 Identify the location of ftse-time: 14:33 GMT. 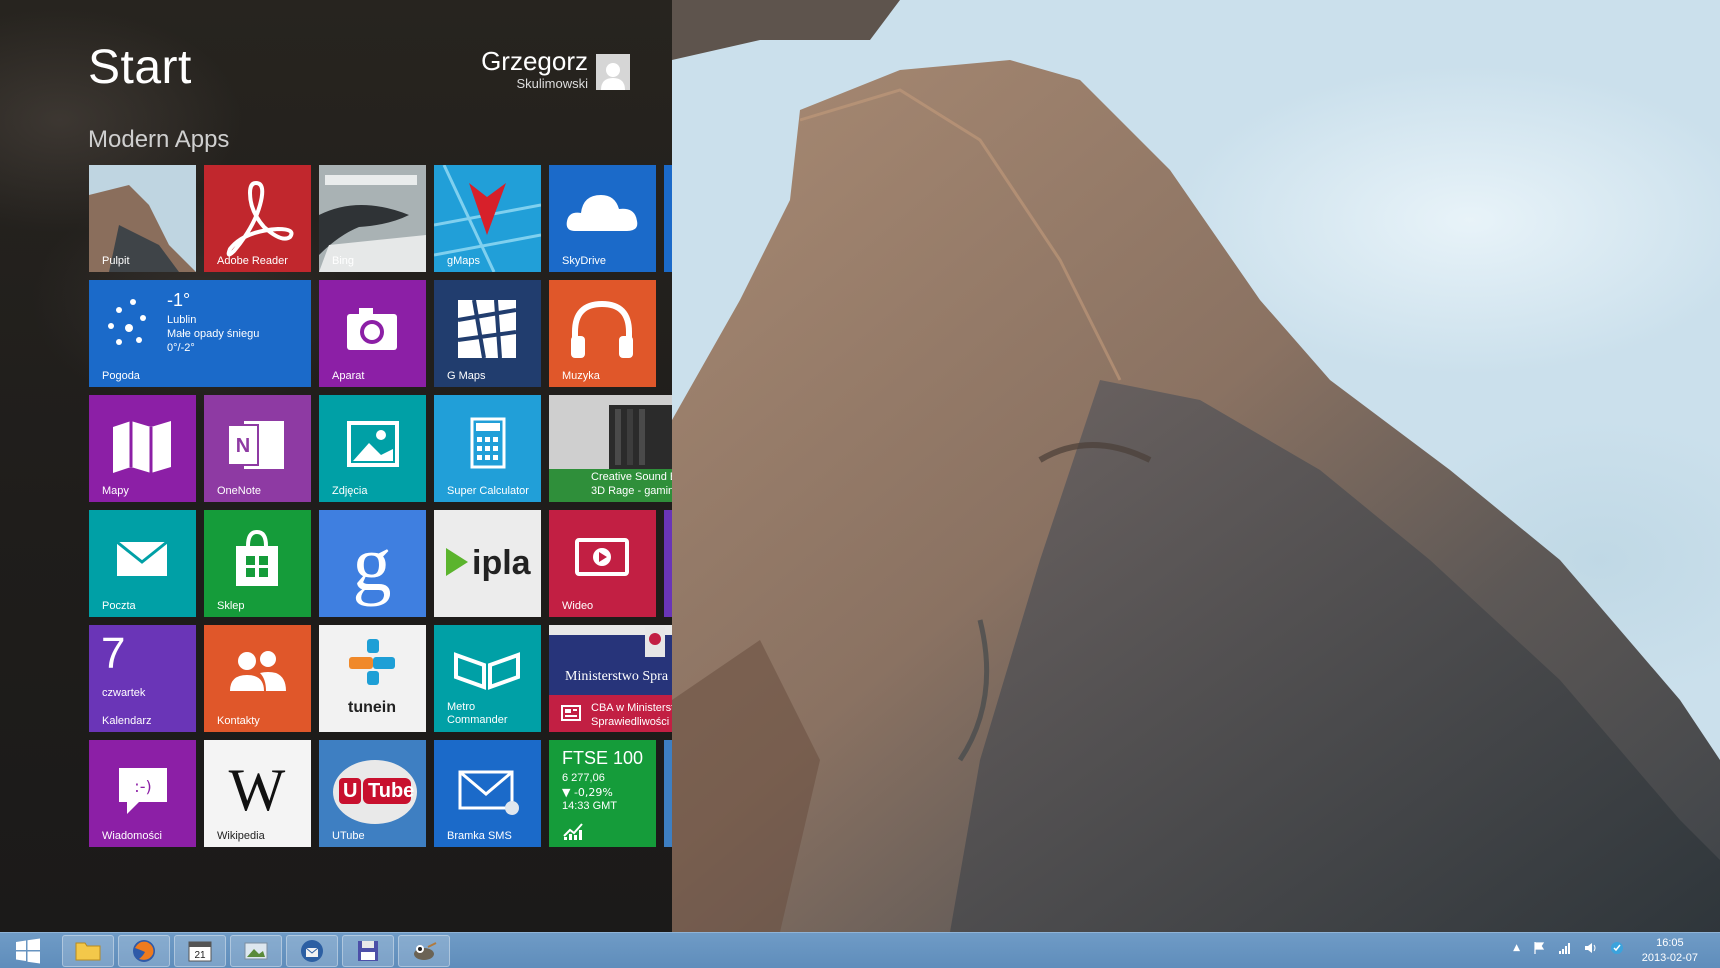
(590, 806).